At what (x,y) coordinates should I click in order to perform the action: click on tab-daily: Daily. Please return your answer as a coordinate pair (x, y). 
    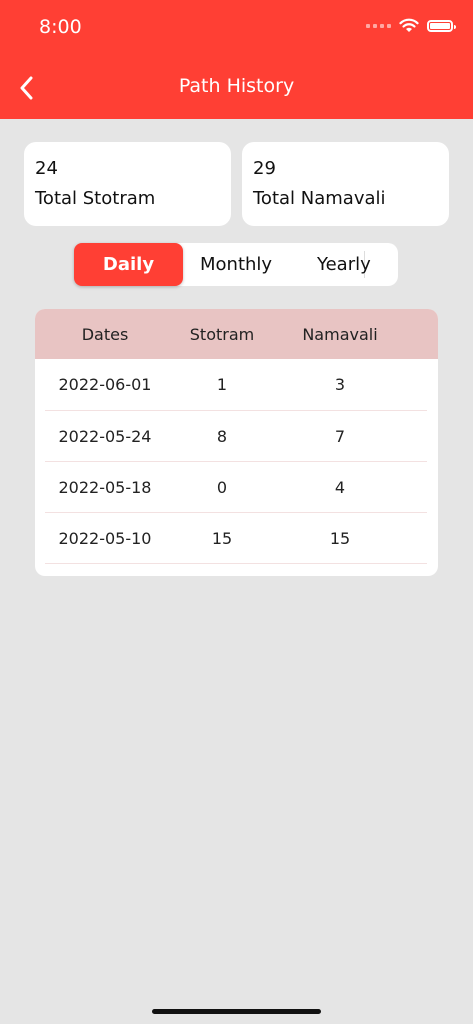
    Looking at the image, I should click on (128, 264).